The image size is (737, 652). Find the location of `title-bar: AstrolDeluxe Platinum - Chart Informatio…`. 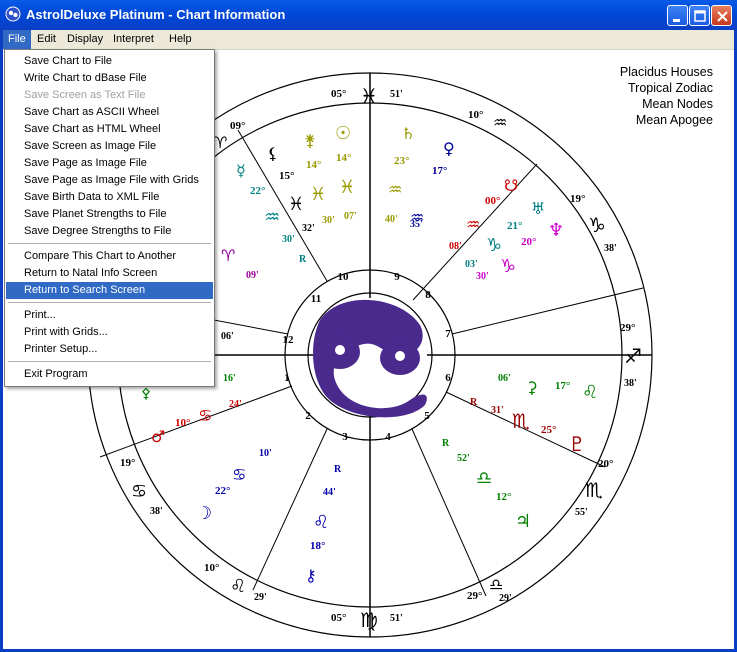

title-bar: AstrolDeluxe Platinum - Chart Informatio… is located at coordinates (368, 15).